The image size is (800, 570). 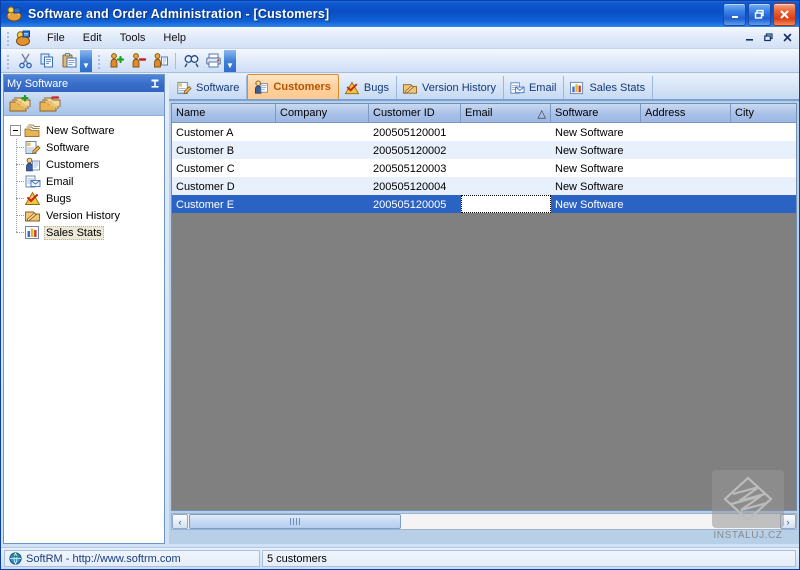 What do you see at coordinates (69, 61) in the screenshot?
I see `paste-icon` at bounding box center [69, 61].